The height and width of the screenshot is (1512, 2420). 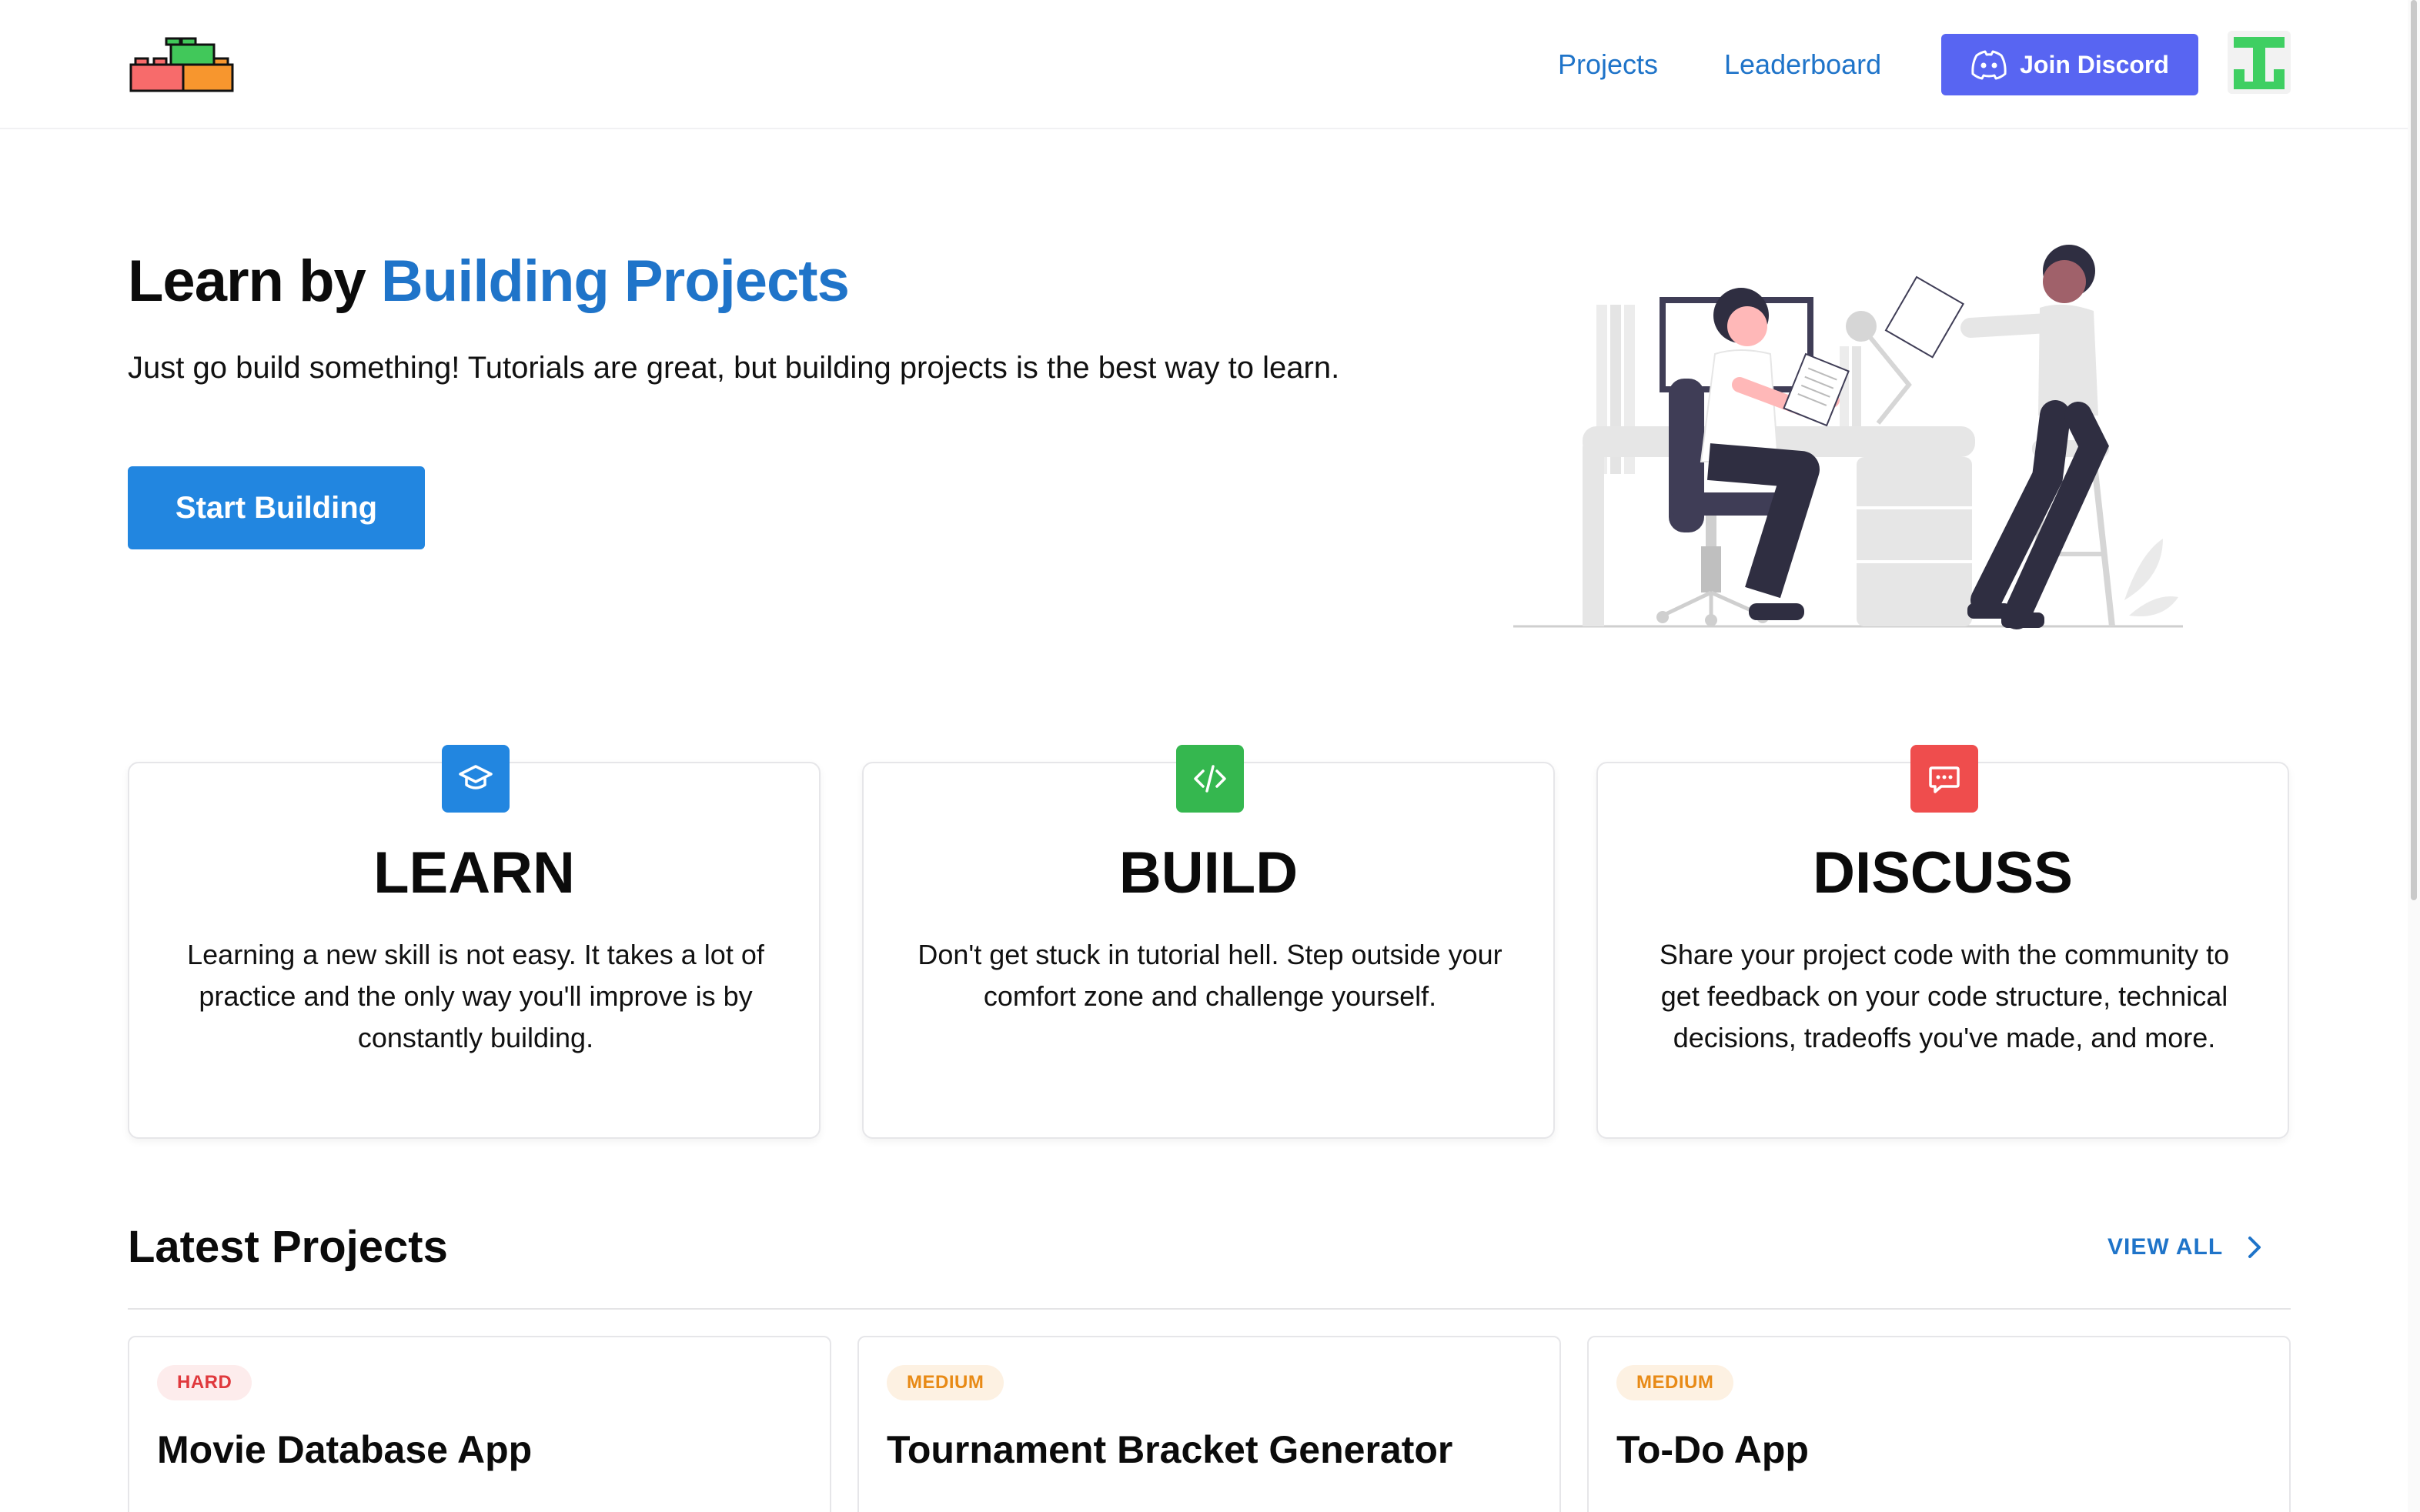 I want to click on code-icon, so click(x=1210, y=779).